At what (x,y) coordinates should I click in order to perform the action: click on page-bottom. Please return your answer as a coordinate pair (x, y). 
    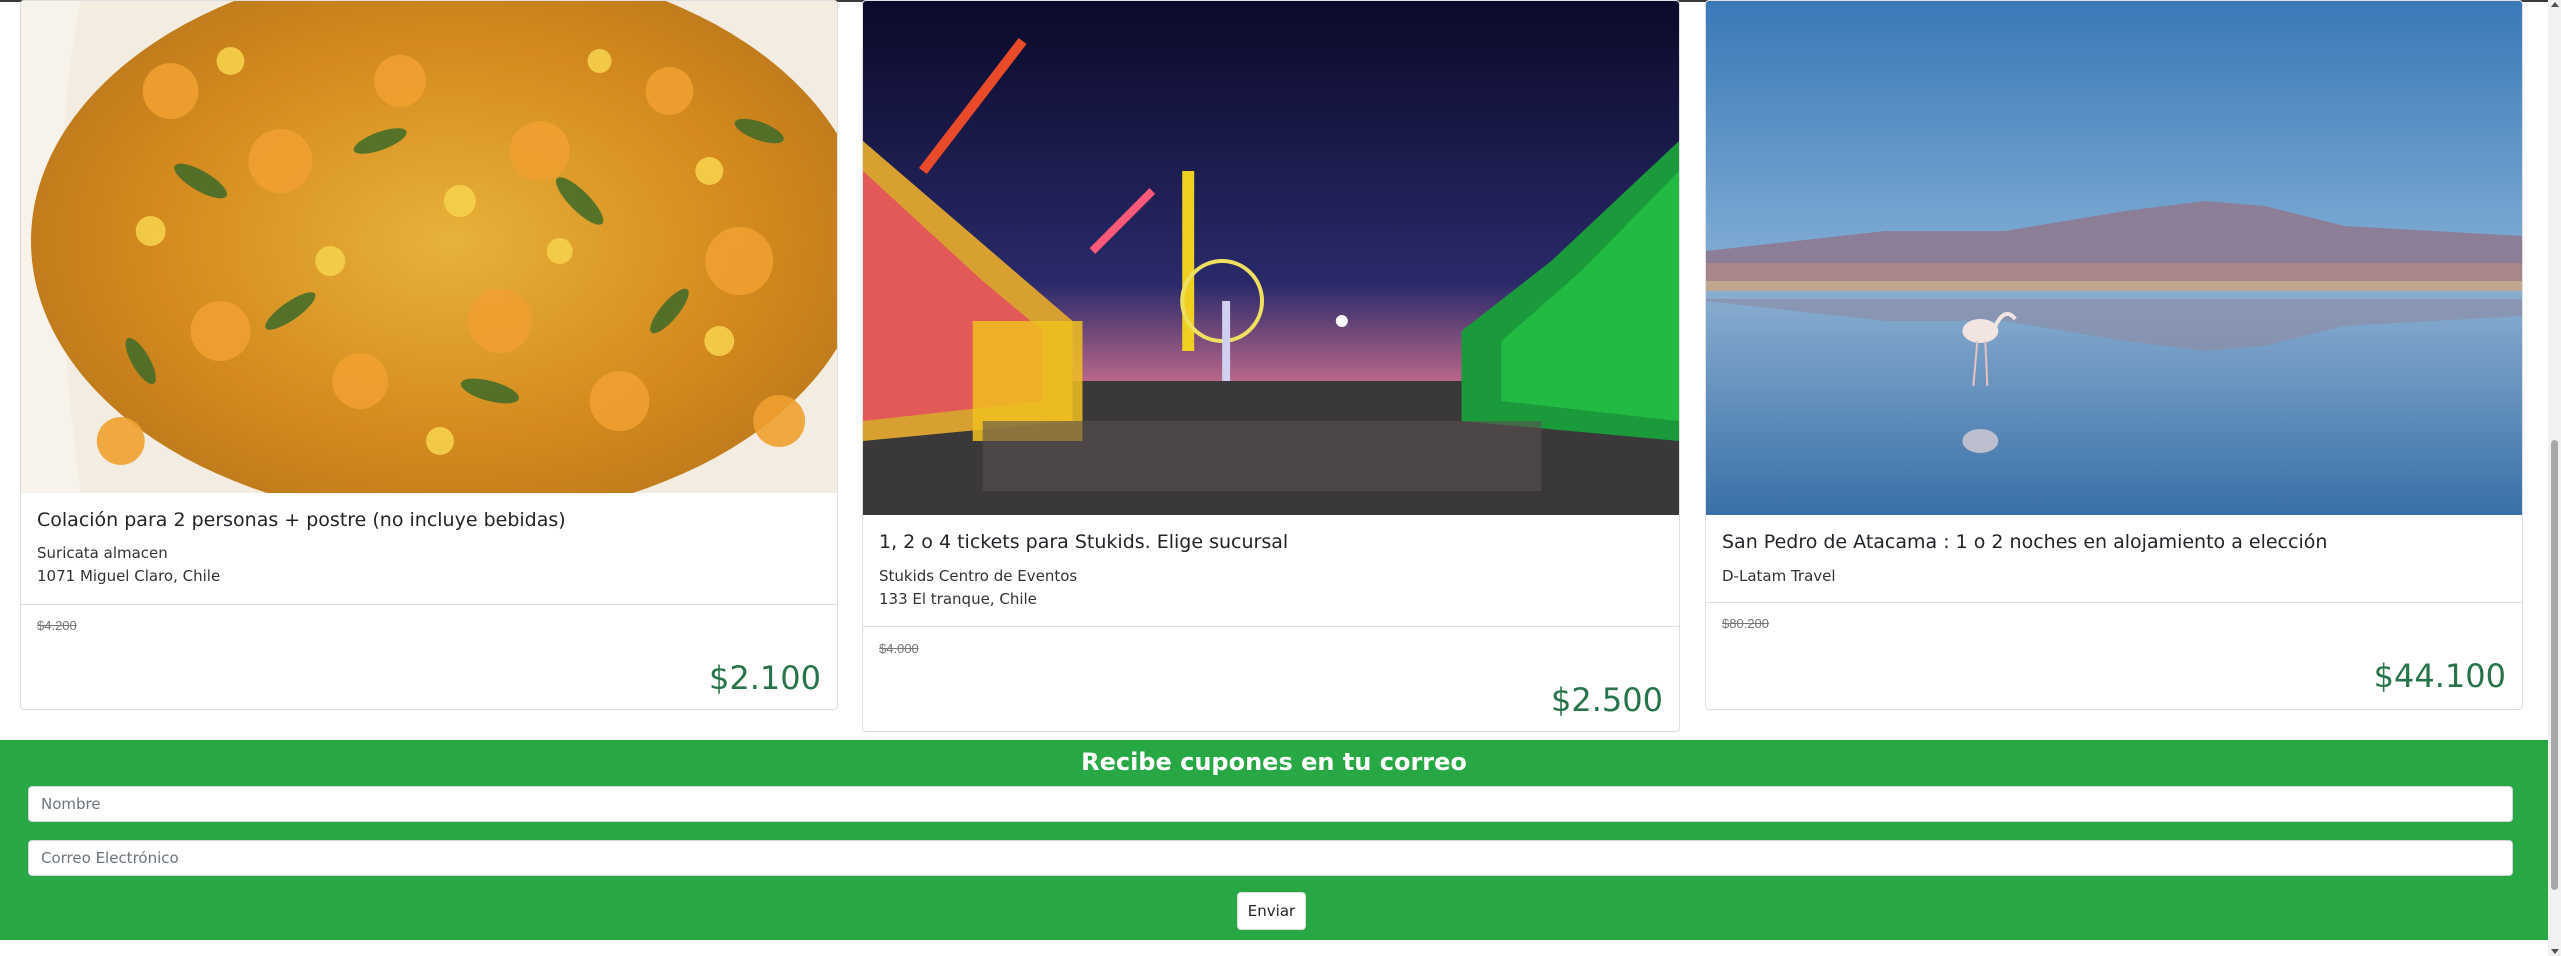
    Looking at the image, I should click on (1274, 948).